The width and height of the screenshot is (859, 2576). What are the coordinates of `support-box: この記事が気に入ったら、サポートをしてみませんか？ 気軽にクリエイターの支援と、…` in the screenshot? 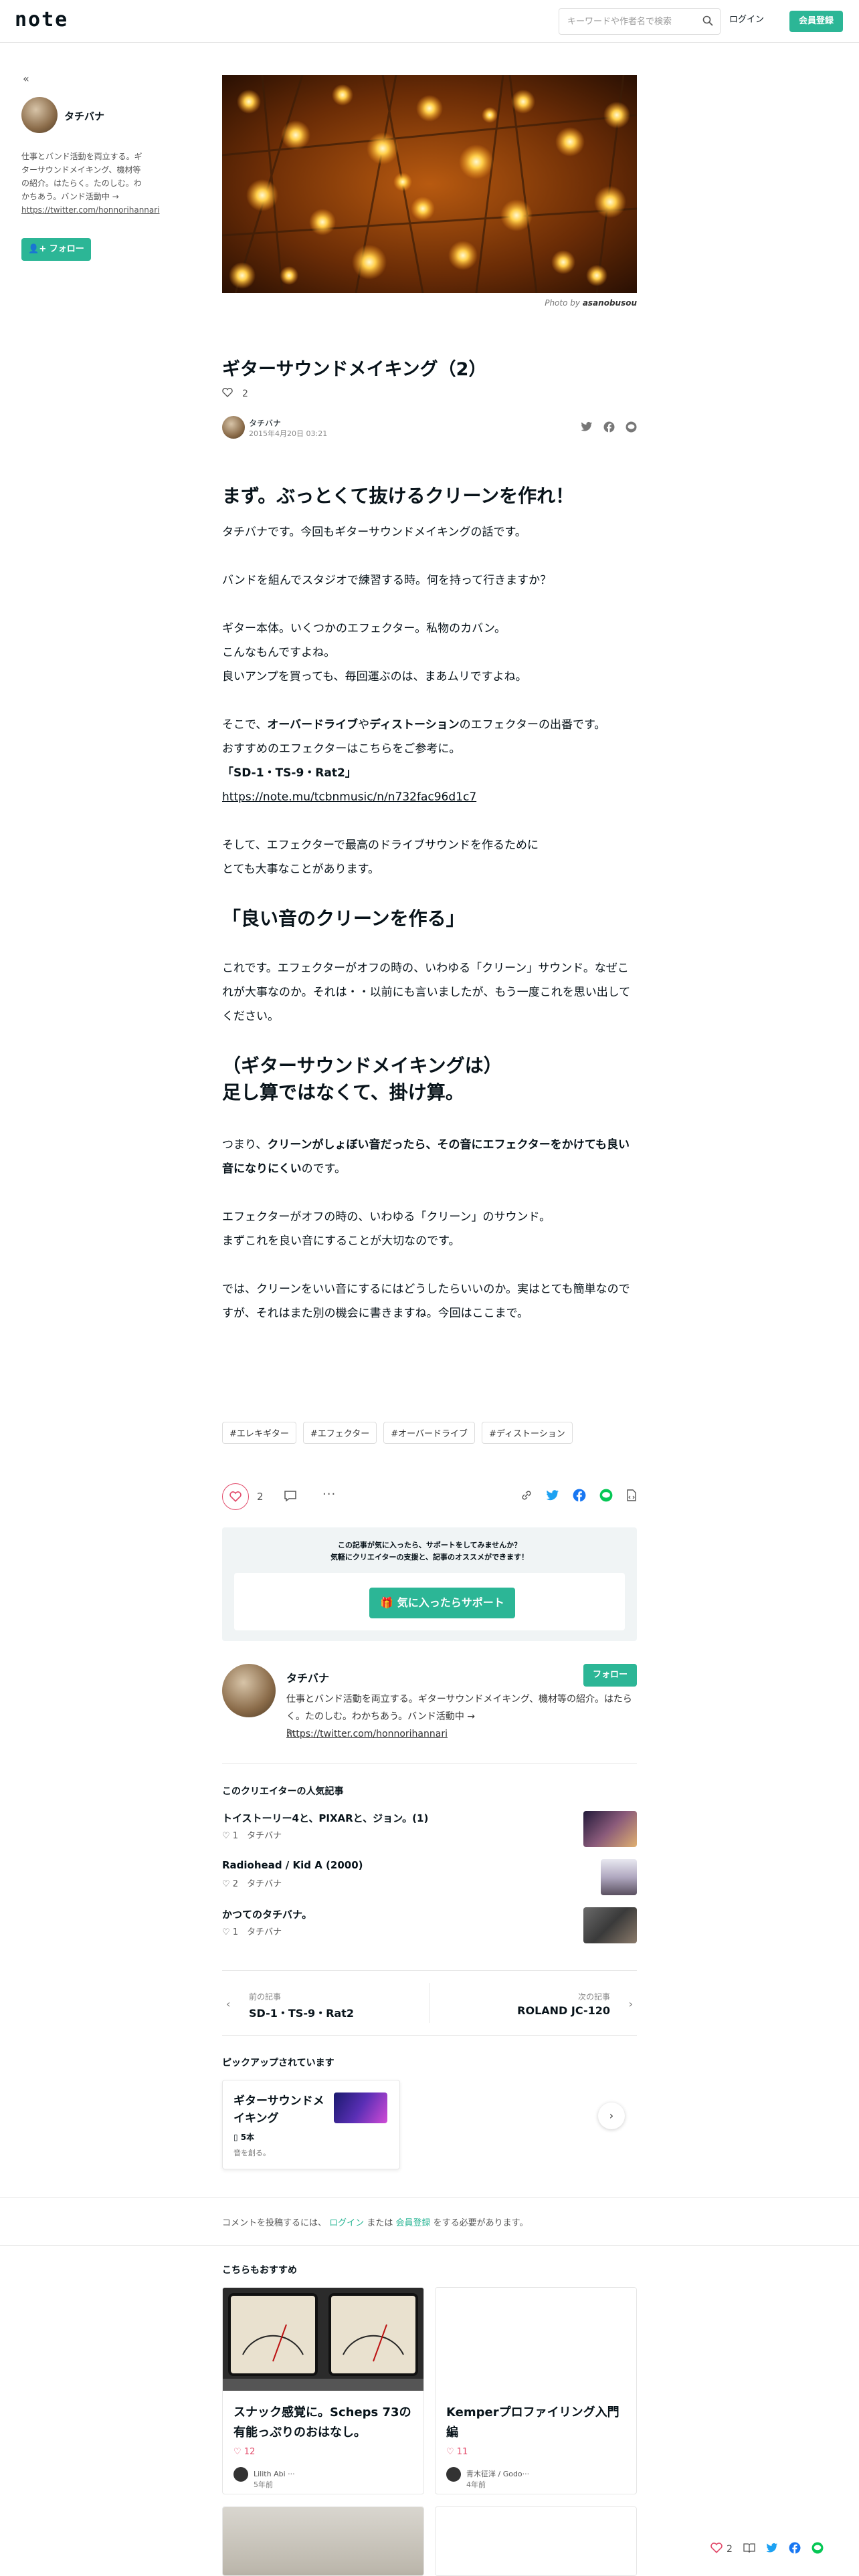 It's located at (429, 1584).